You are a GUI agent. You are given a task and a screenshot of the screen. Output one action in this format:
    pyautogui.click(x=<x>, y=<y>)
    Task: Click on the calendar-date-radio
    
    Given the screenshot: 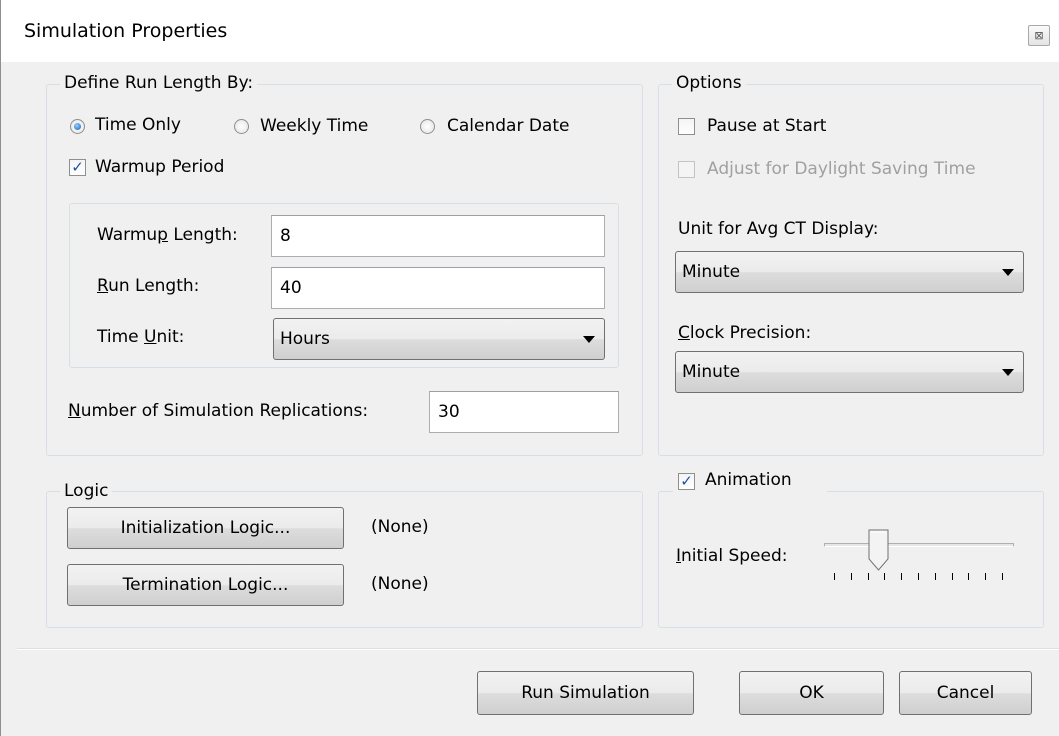 What is the action you would take?
    pyautogui.click(x=427, y=126)
    